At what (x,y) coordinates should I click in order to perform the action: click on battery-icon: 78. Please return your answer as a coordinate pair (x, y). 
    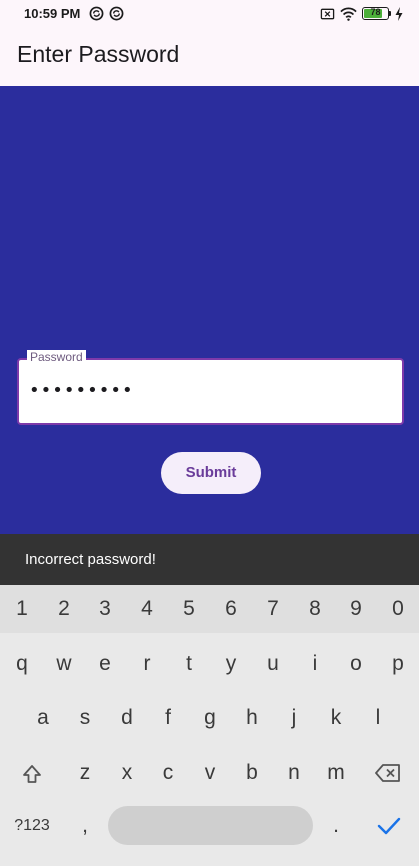
    Looking at the image, I should click on (375, 13).